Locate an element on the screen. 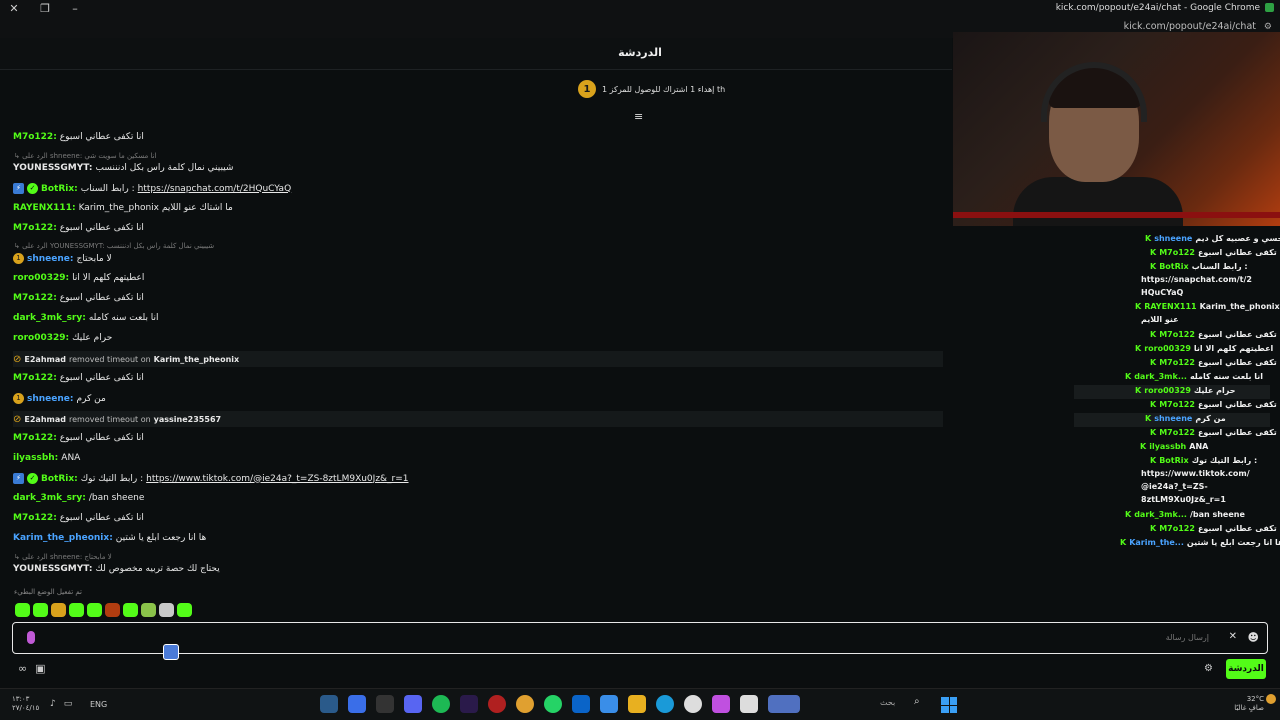 Image resolution: width=1280 pixels, height=720 pixels. chat-message: dark_3mk_sry: انا بلعت سنه كامله is located at coordinates (86, 318).